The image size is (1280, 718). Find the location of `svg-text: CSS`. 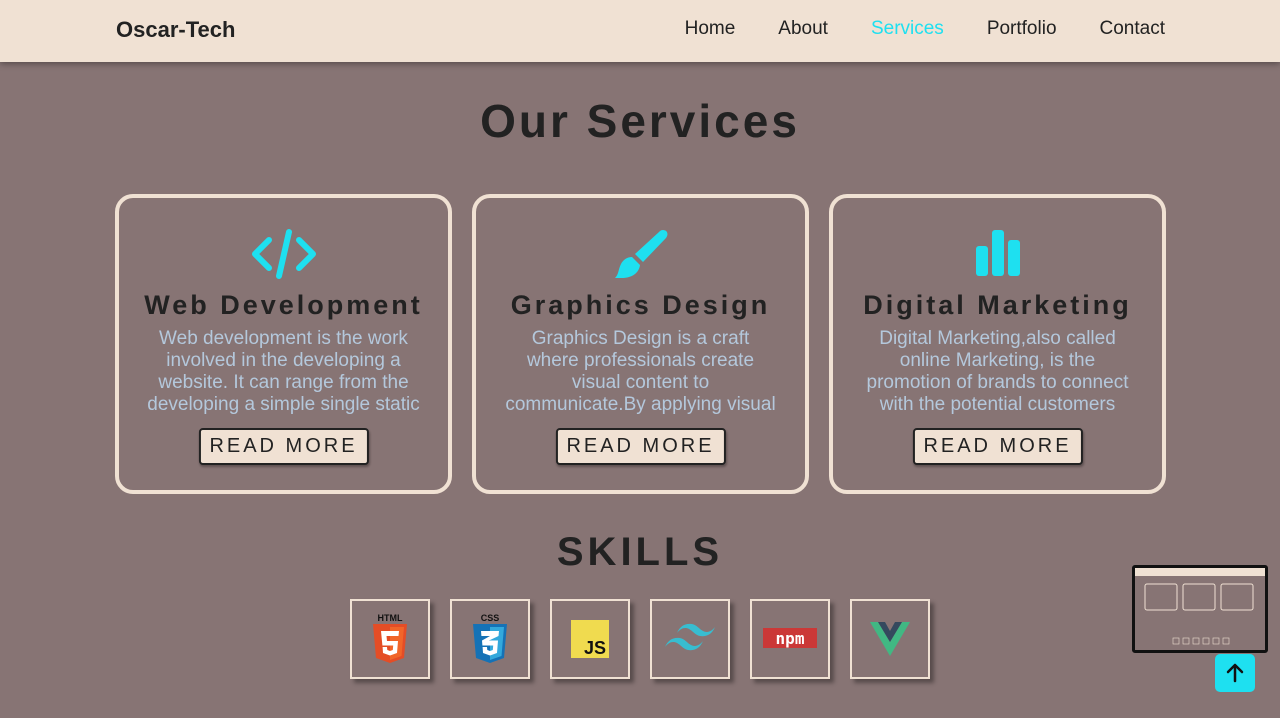

svg-text: CSS is located at coordinates (490, 618).